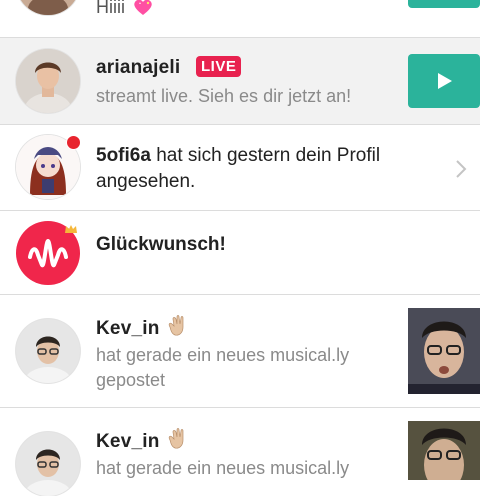  What do you see at coordinates (219, 66) in the screenshot?
I see `live-badge: LIVE` at bounding box center [219, 66].